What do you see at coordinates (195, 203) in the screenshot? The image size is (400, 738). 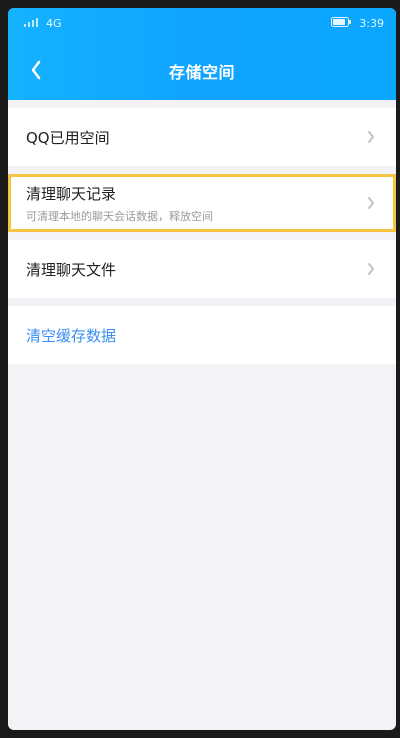 I see `clean-chat-history-text: 清理聊天记录 可清理本地的聊天会话数据，释放空间` at bounding box center [195, 203].